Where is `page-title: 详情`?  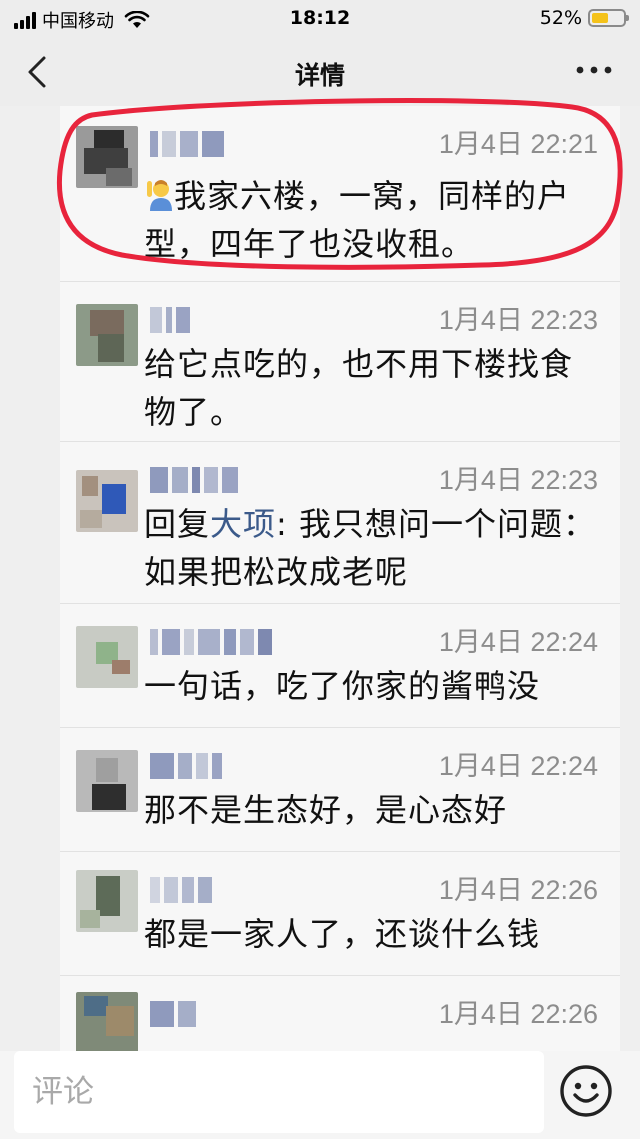
page-title: 详情 is located at coordinates (319, 75).